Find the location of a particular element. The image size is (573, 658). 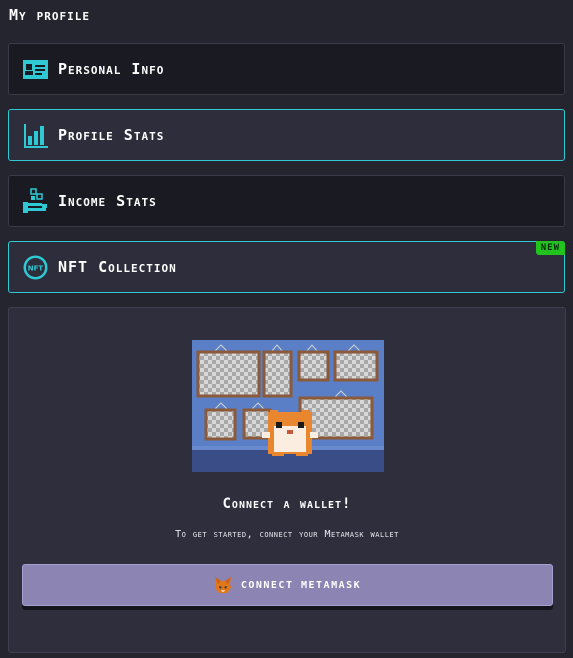

connect-metamask-button: CONNECT METAMASK is located at coordinates (287, 585).